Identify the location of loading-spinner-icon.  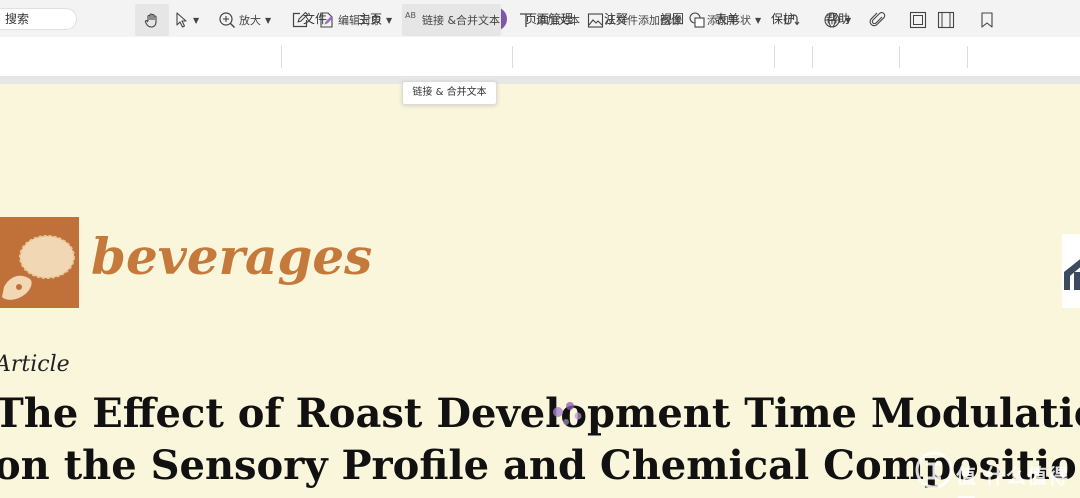
(567, 413).